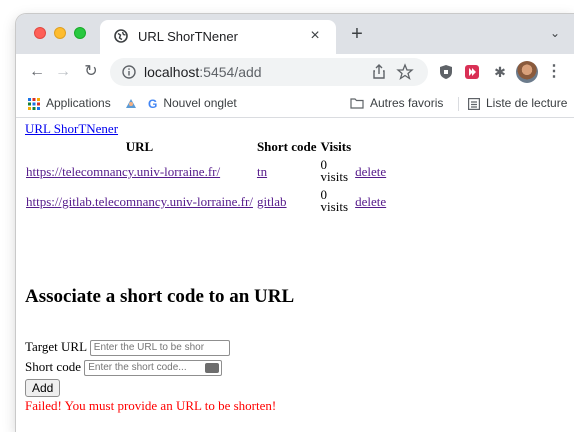  What do you see at coordinates (159, 348) in the screenshot?
I see `target-url-input: Enter the URL to be shor` at bounding box center [159, 348].